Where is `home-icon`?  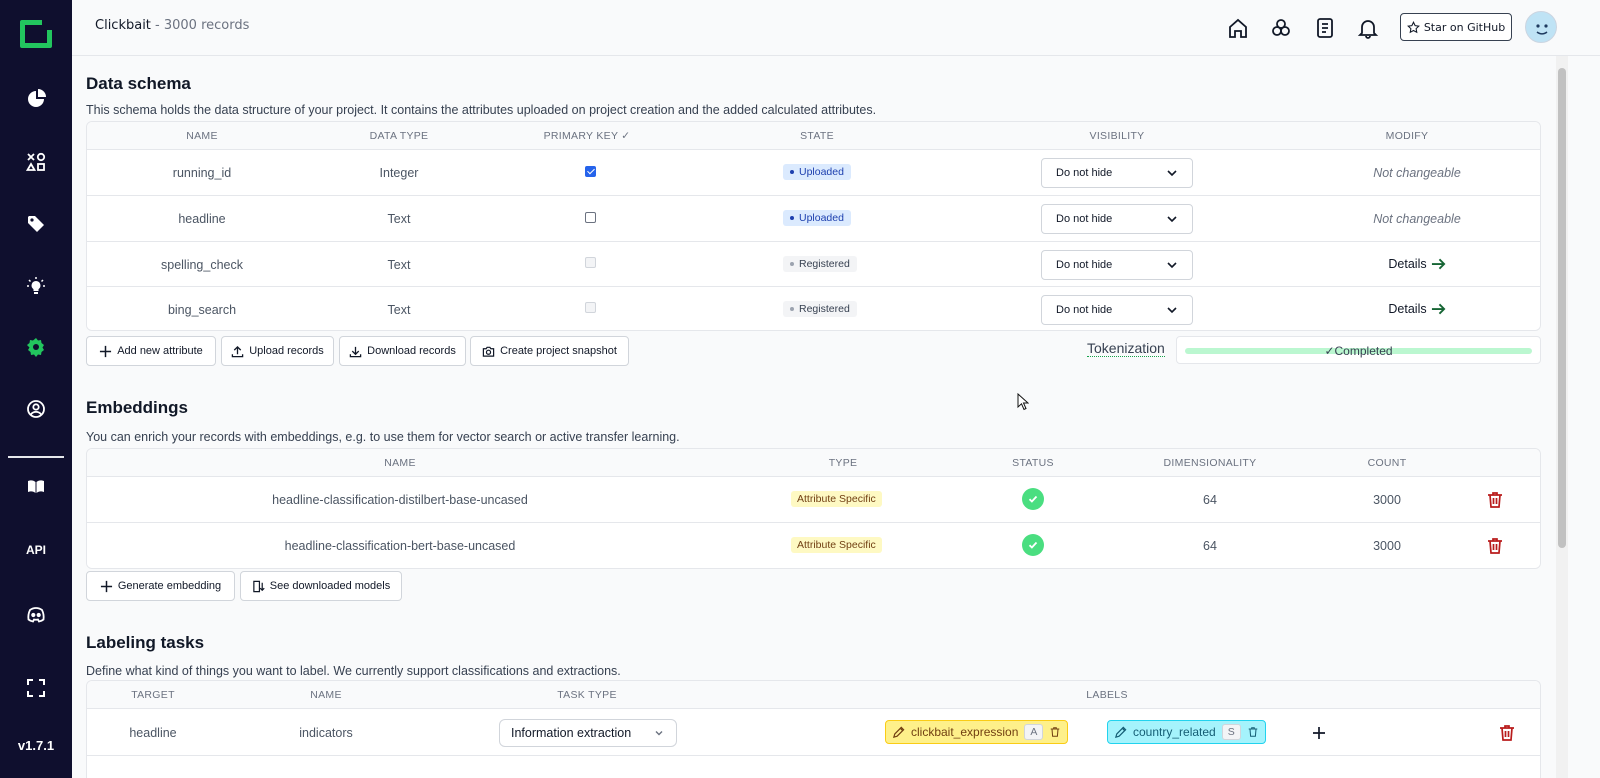
home-icon is located at coordinates (1238, 28).